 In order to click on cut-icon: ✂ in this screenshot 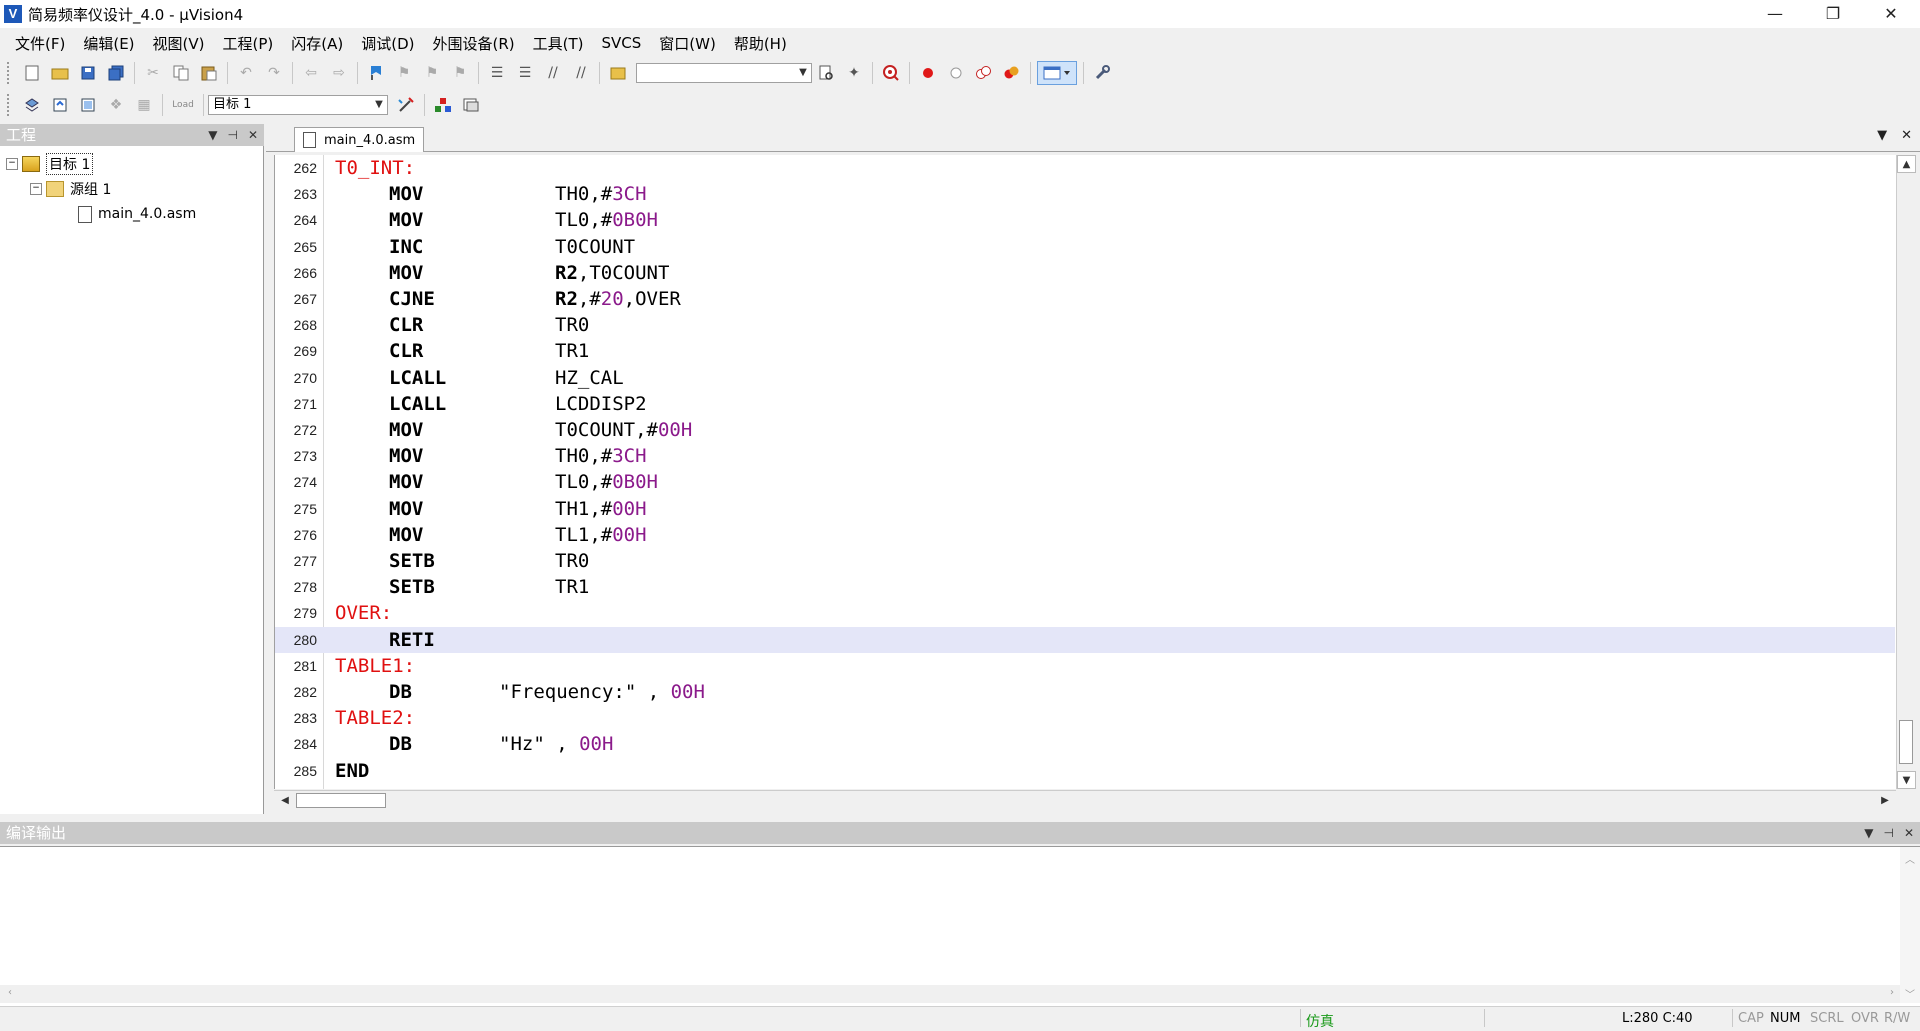, I will do `click(153, 73)`.